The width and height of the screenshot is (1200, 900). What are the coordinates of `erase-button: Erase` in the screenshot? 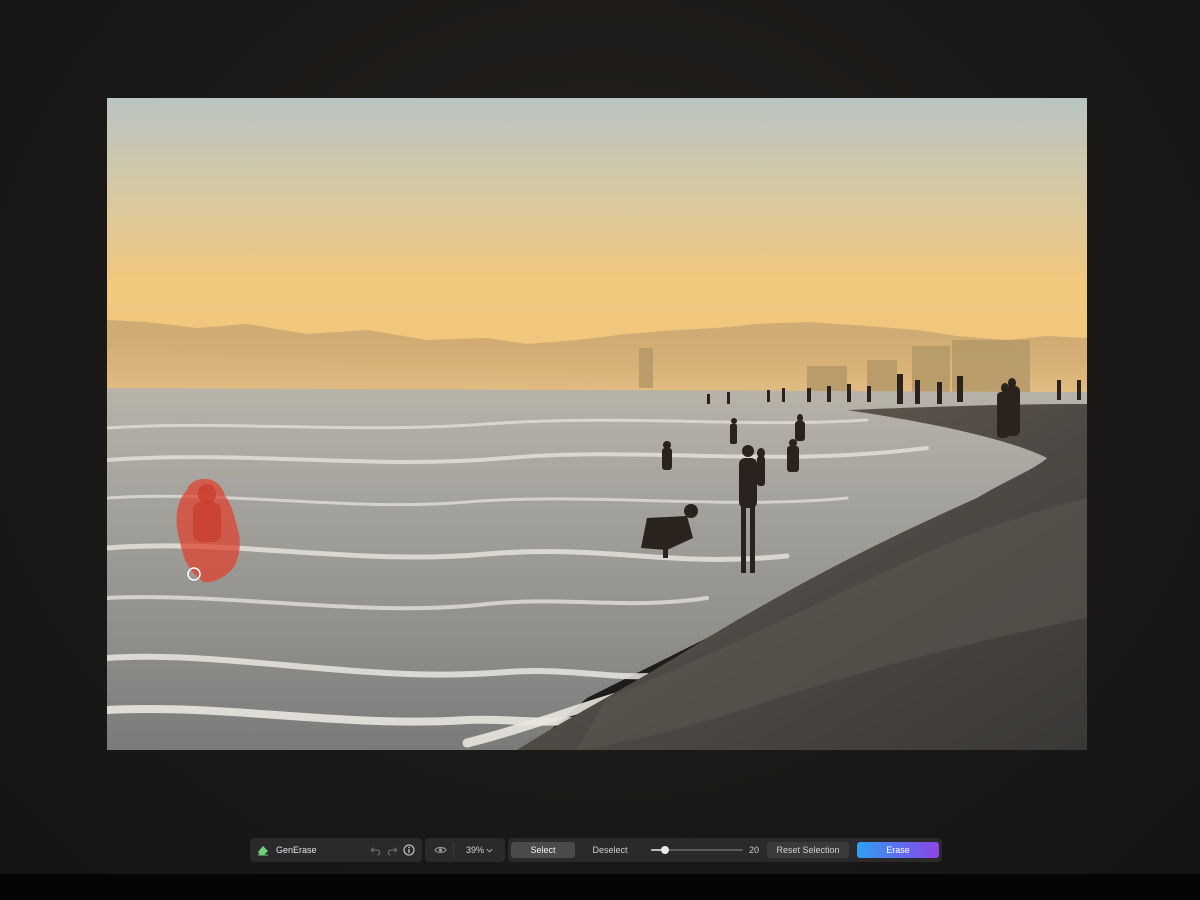 It's located at (898, 850).